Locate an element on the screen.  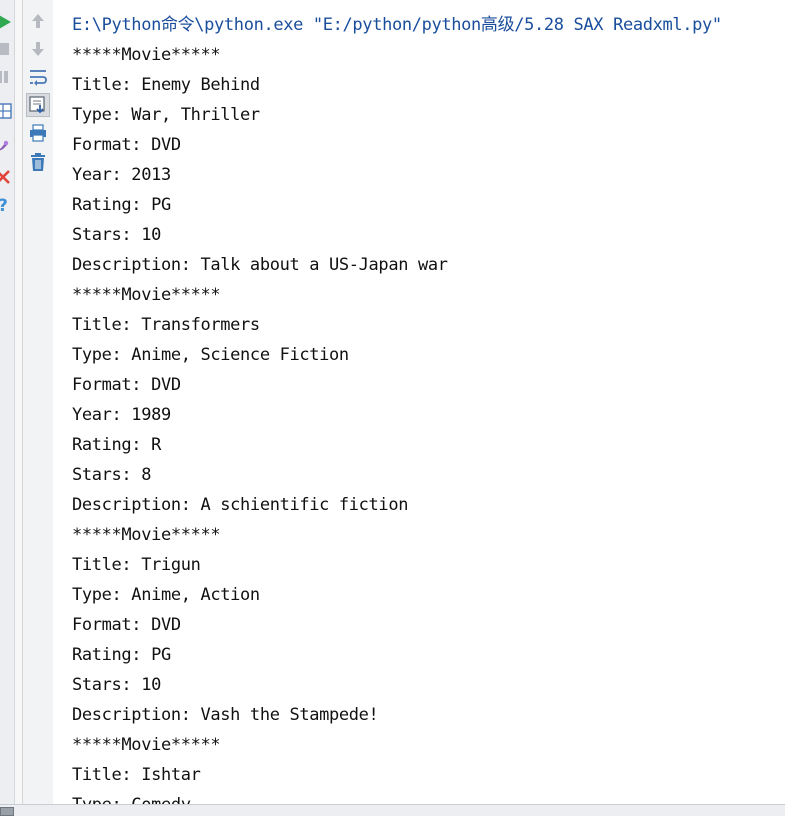
toolbar-gap is located at coordinates (18, 402).